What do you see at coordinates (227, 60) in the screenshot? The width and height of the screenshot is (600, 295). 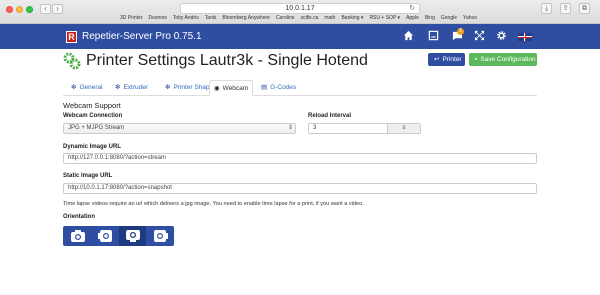 I see `page-title: Printer Settings Lautr3k - Single Hotend` at bounding box center [227, 60].